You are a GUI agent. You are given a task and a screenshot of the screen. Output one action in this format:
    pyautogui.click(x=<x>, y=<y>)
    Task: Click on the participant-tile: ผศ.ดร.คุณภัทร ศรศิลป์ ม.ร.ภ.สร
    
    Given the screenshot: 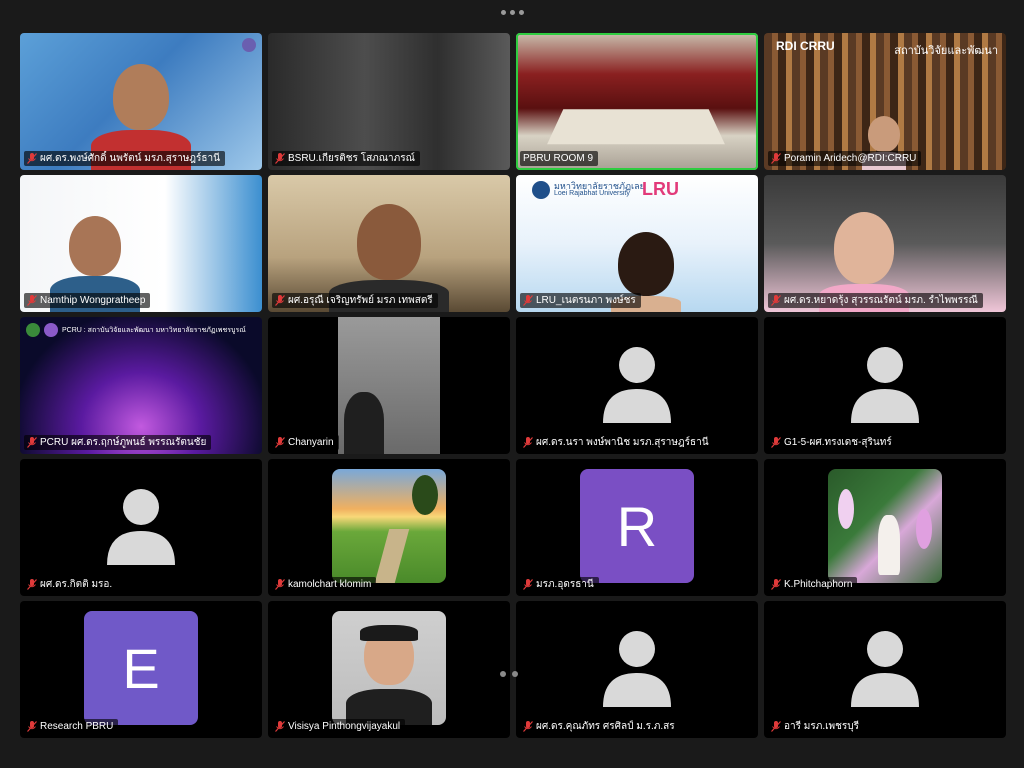 What is the action you would take?
    pyautogui.click(x=637, y=669)
    